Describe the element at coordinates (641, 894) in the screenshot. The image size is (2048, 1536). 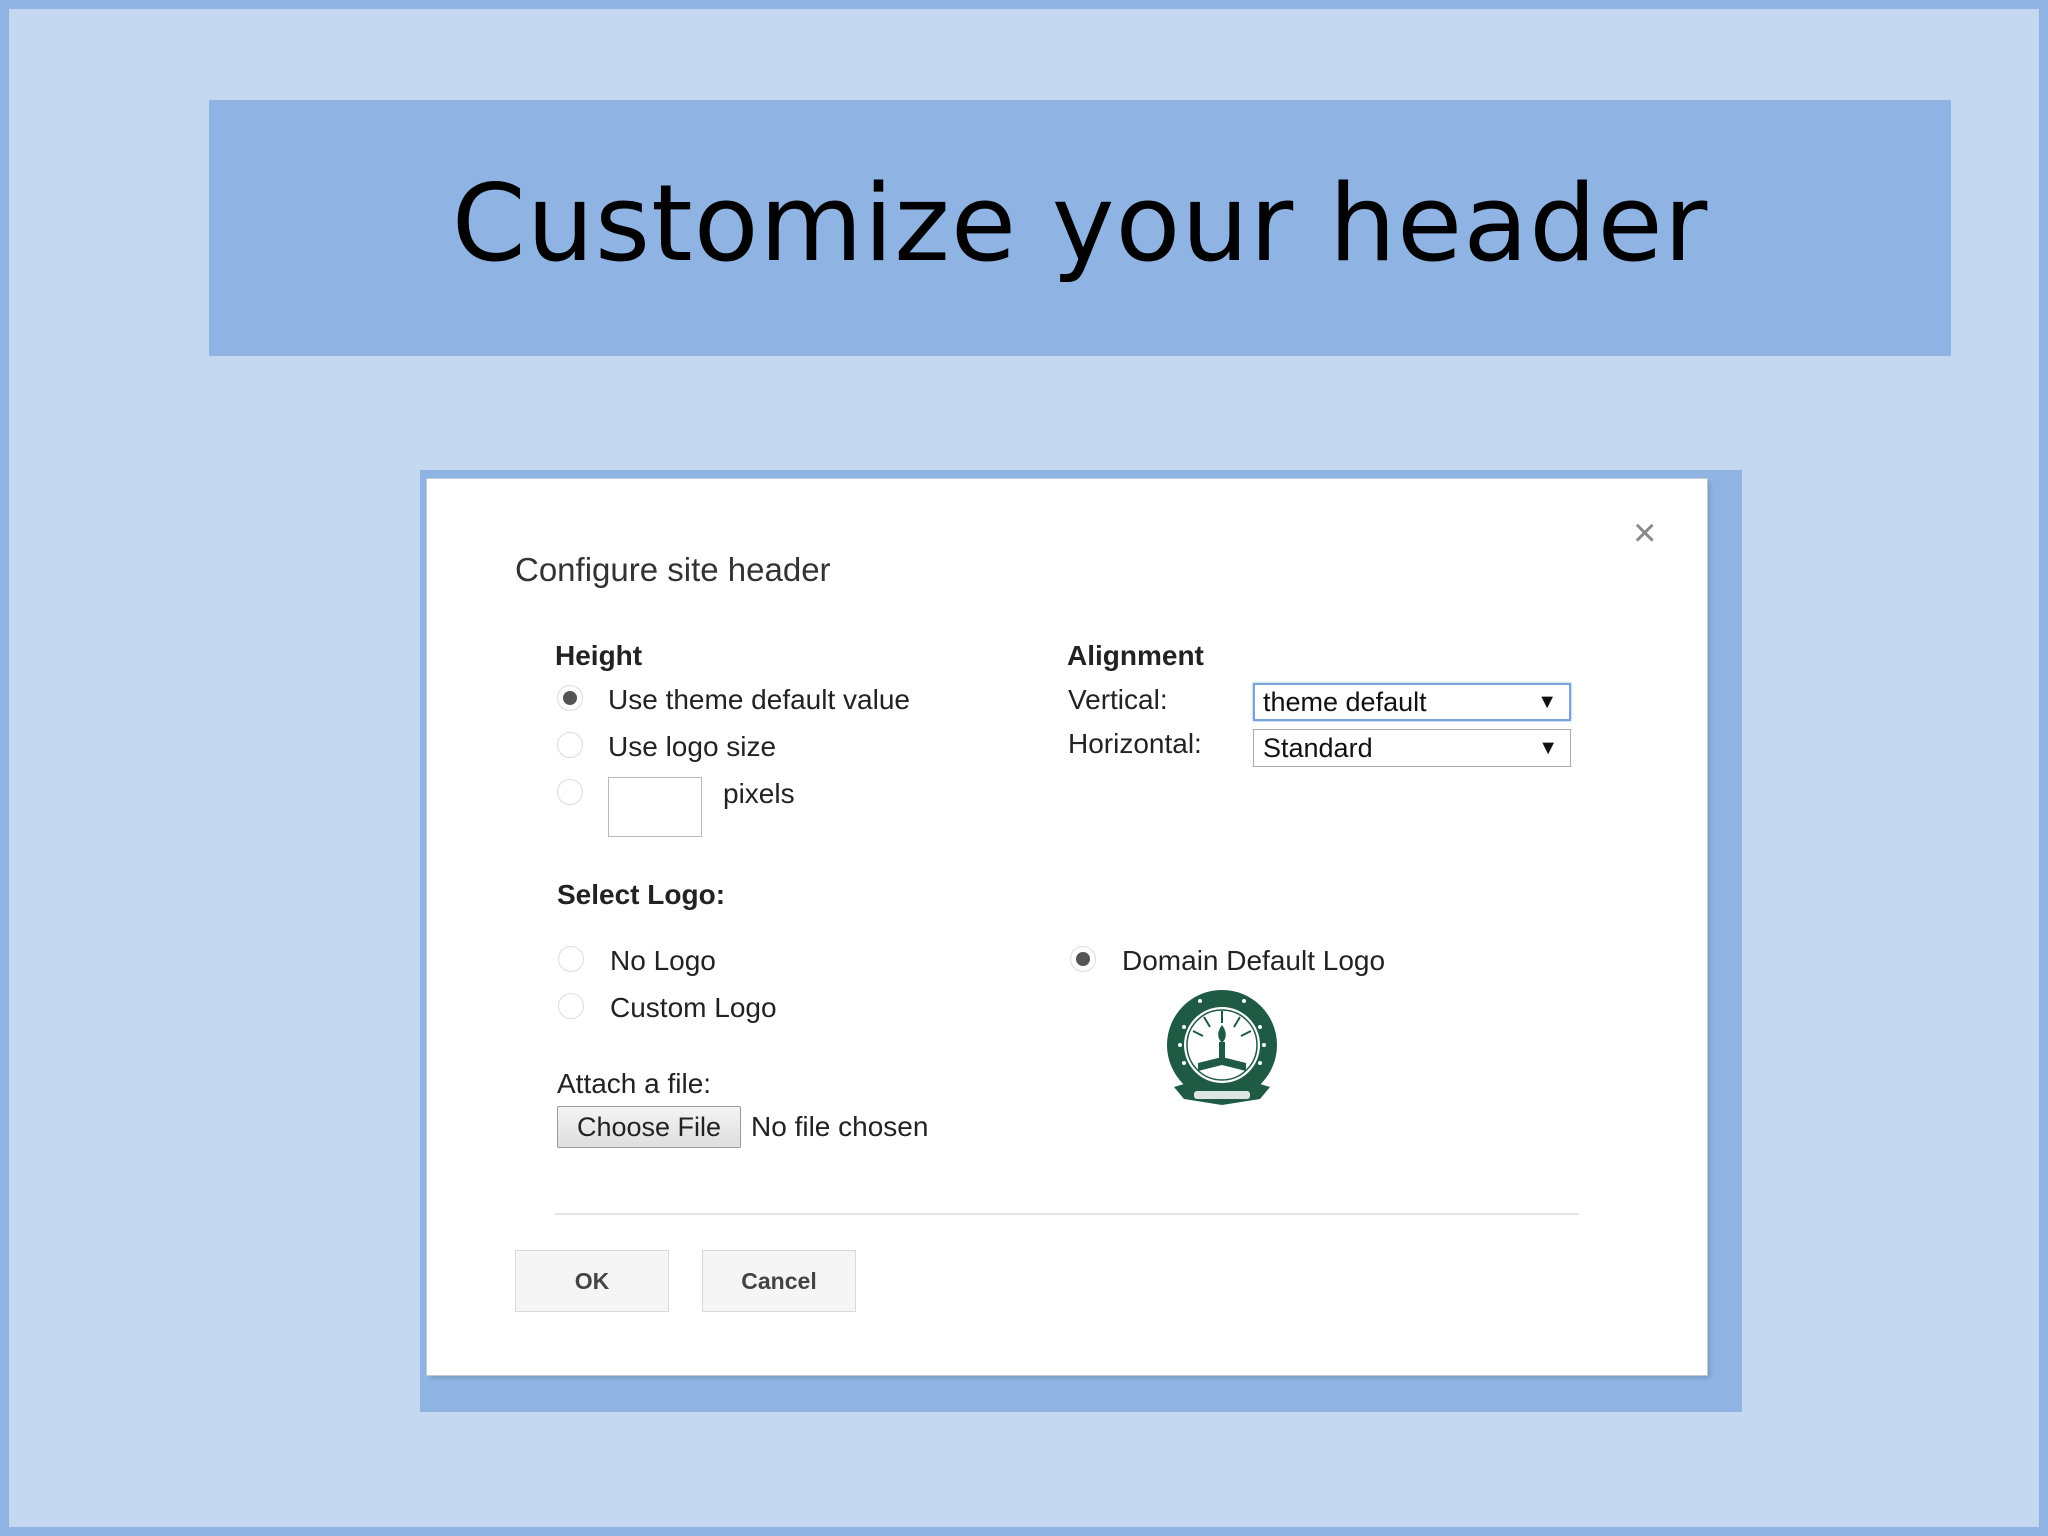
I see `select-logo-heading: Select Logo:` at that location.